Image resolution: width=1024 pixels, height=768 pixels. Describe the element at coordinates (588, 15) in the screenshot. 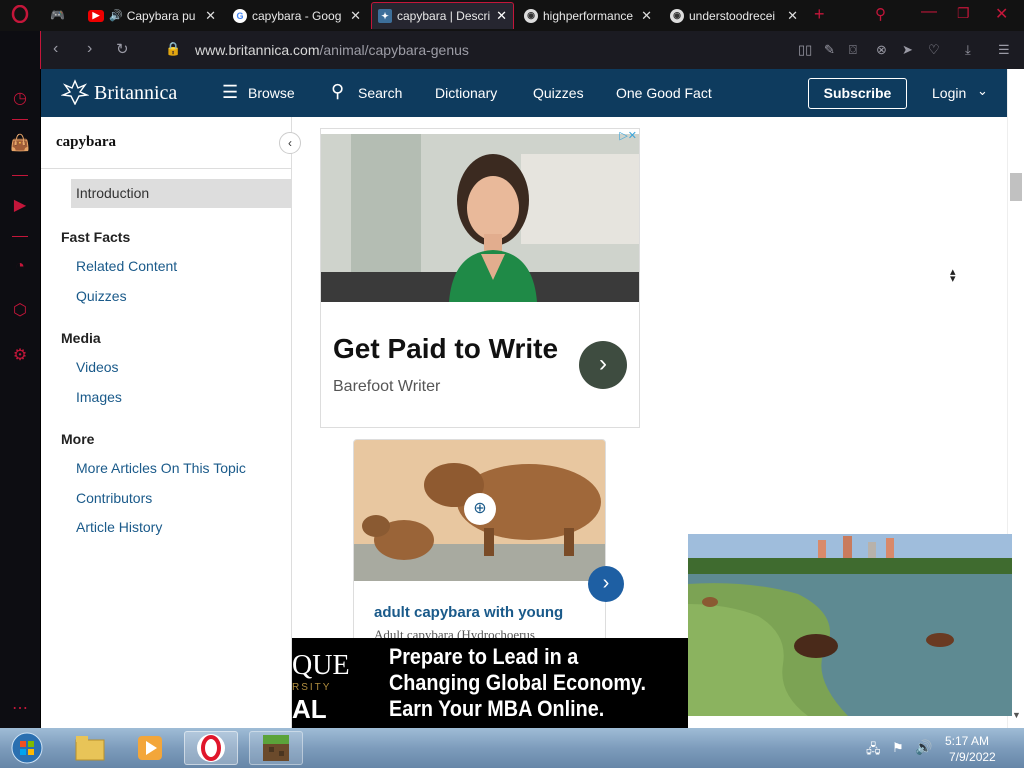

I see `tab-highperformance: ◉ highperformance ✕` at that location.